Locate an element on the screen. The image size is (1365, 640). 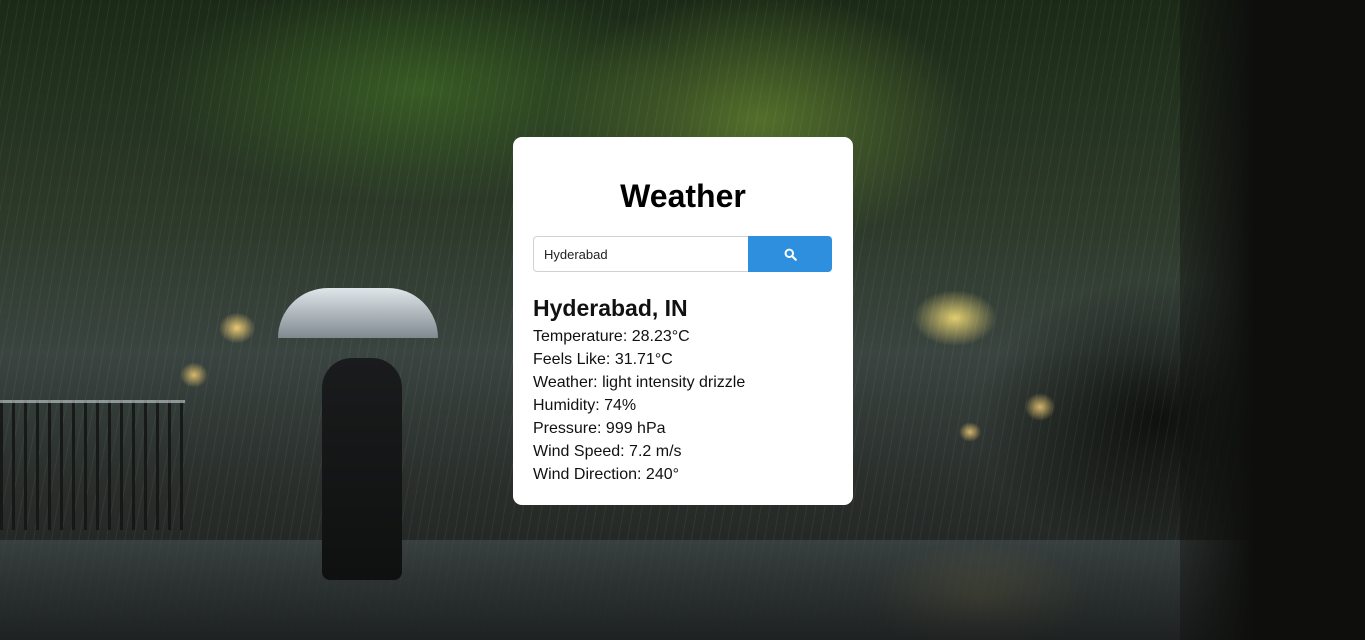
search-button is located at coordinates (790, 254).